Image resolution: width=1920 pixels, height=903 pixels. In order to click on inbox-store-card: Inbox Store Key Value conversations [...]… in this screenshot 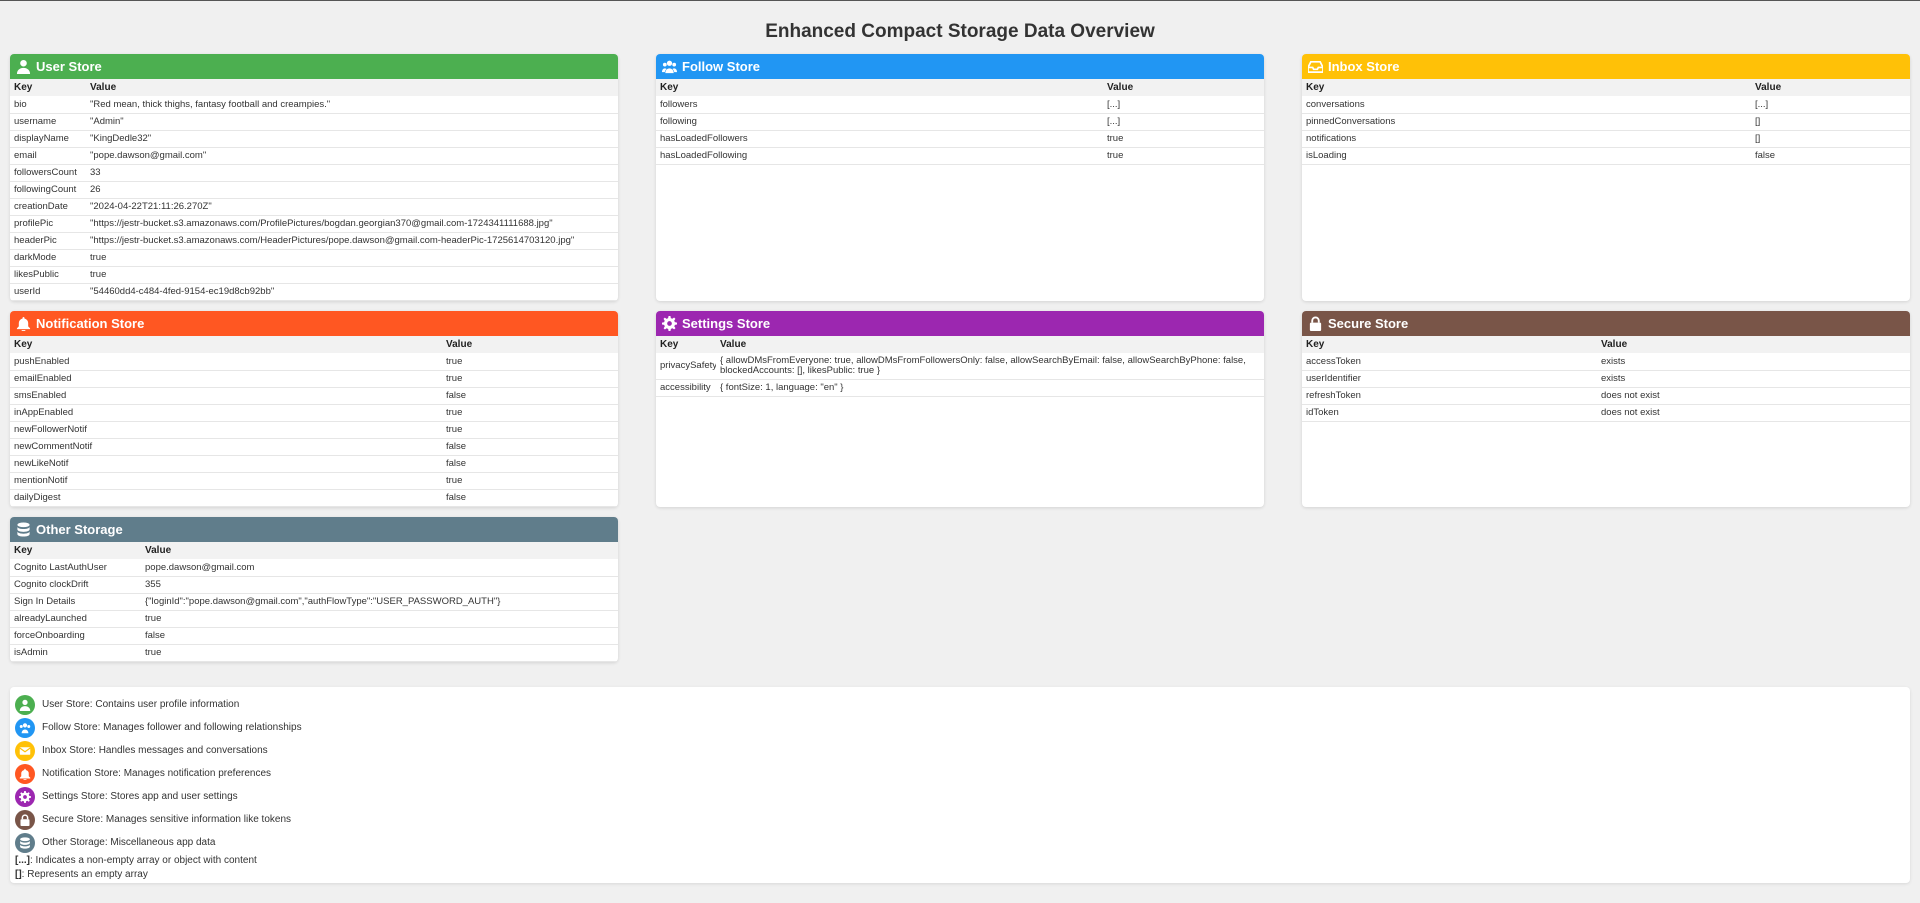, I will do `click(1606, 177)`.